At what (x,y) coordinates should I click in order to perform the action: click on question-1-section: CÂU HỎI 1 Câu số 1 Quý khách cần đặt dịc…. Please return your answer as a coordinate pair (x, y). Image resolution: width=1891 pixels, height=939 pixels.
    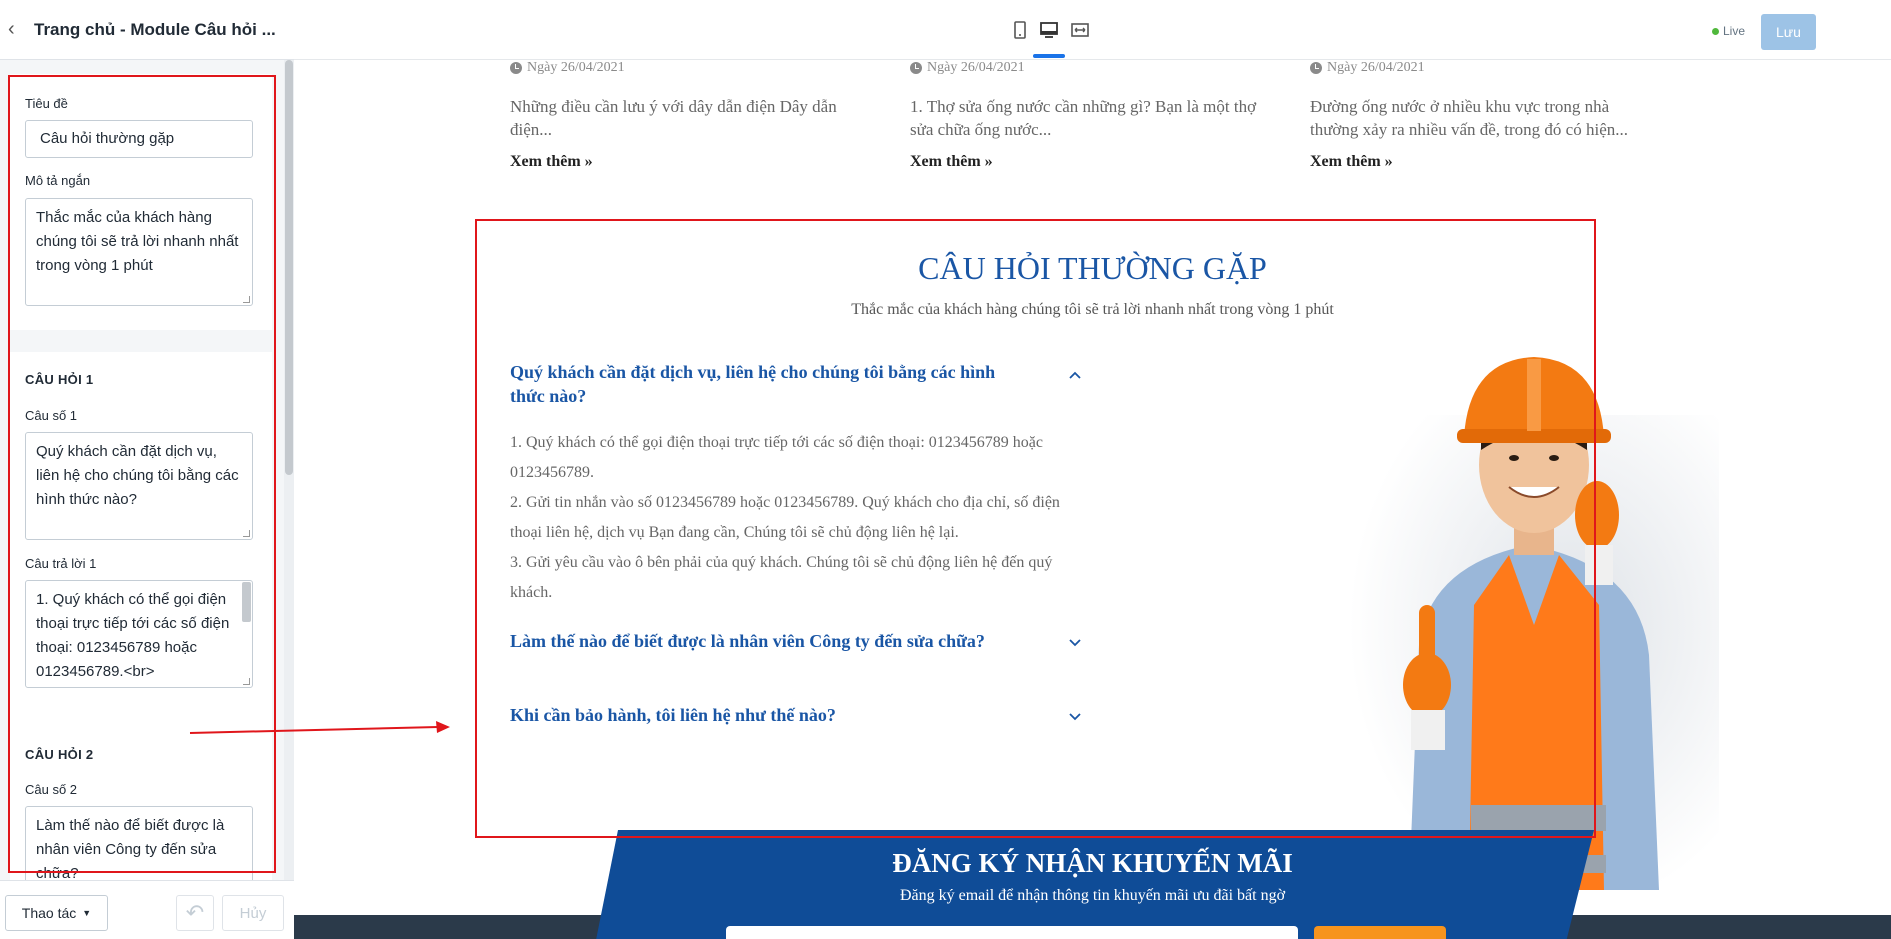
    Looking at the image, I should click on (141, 542).